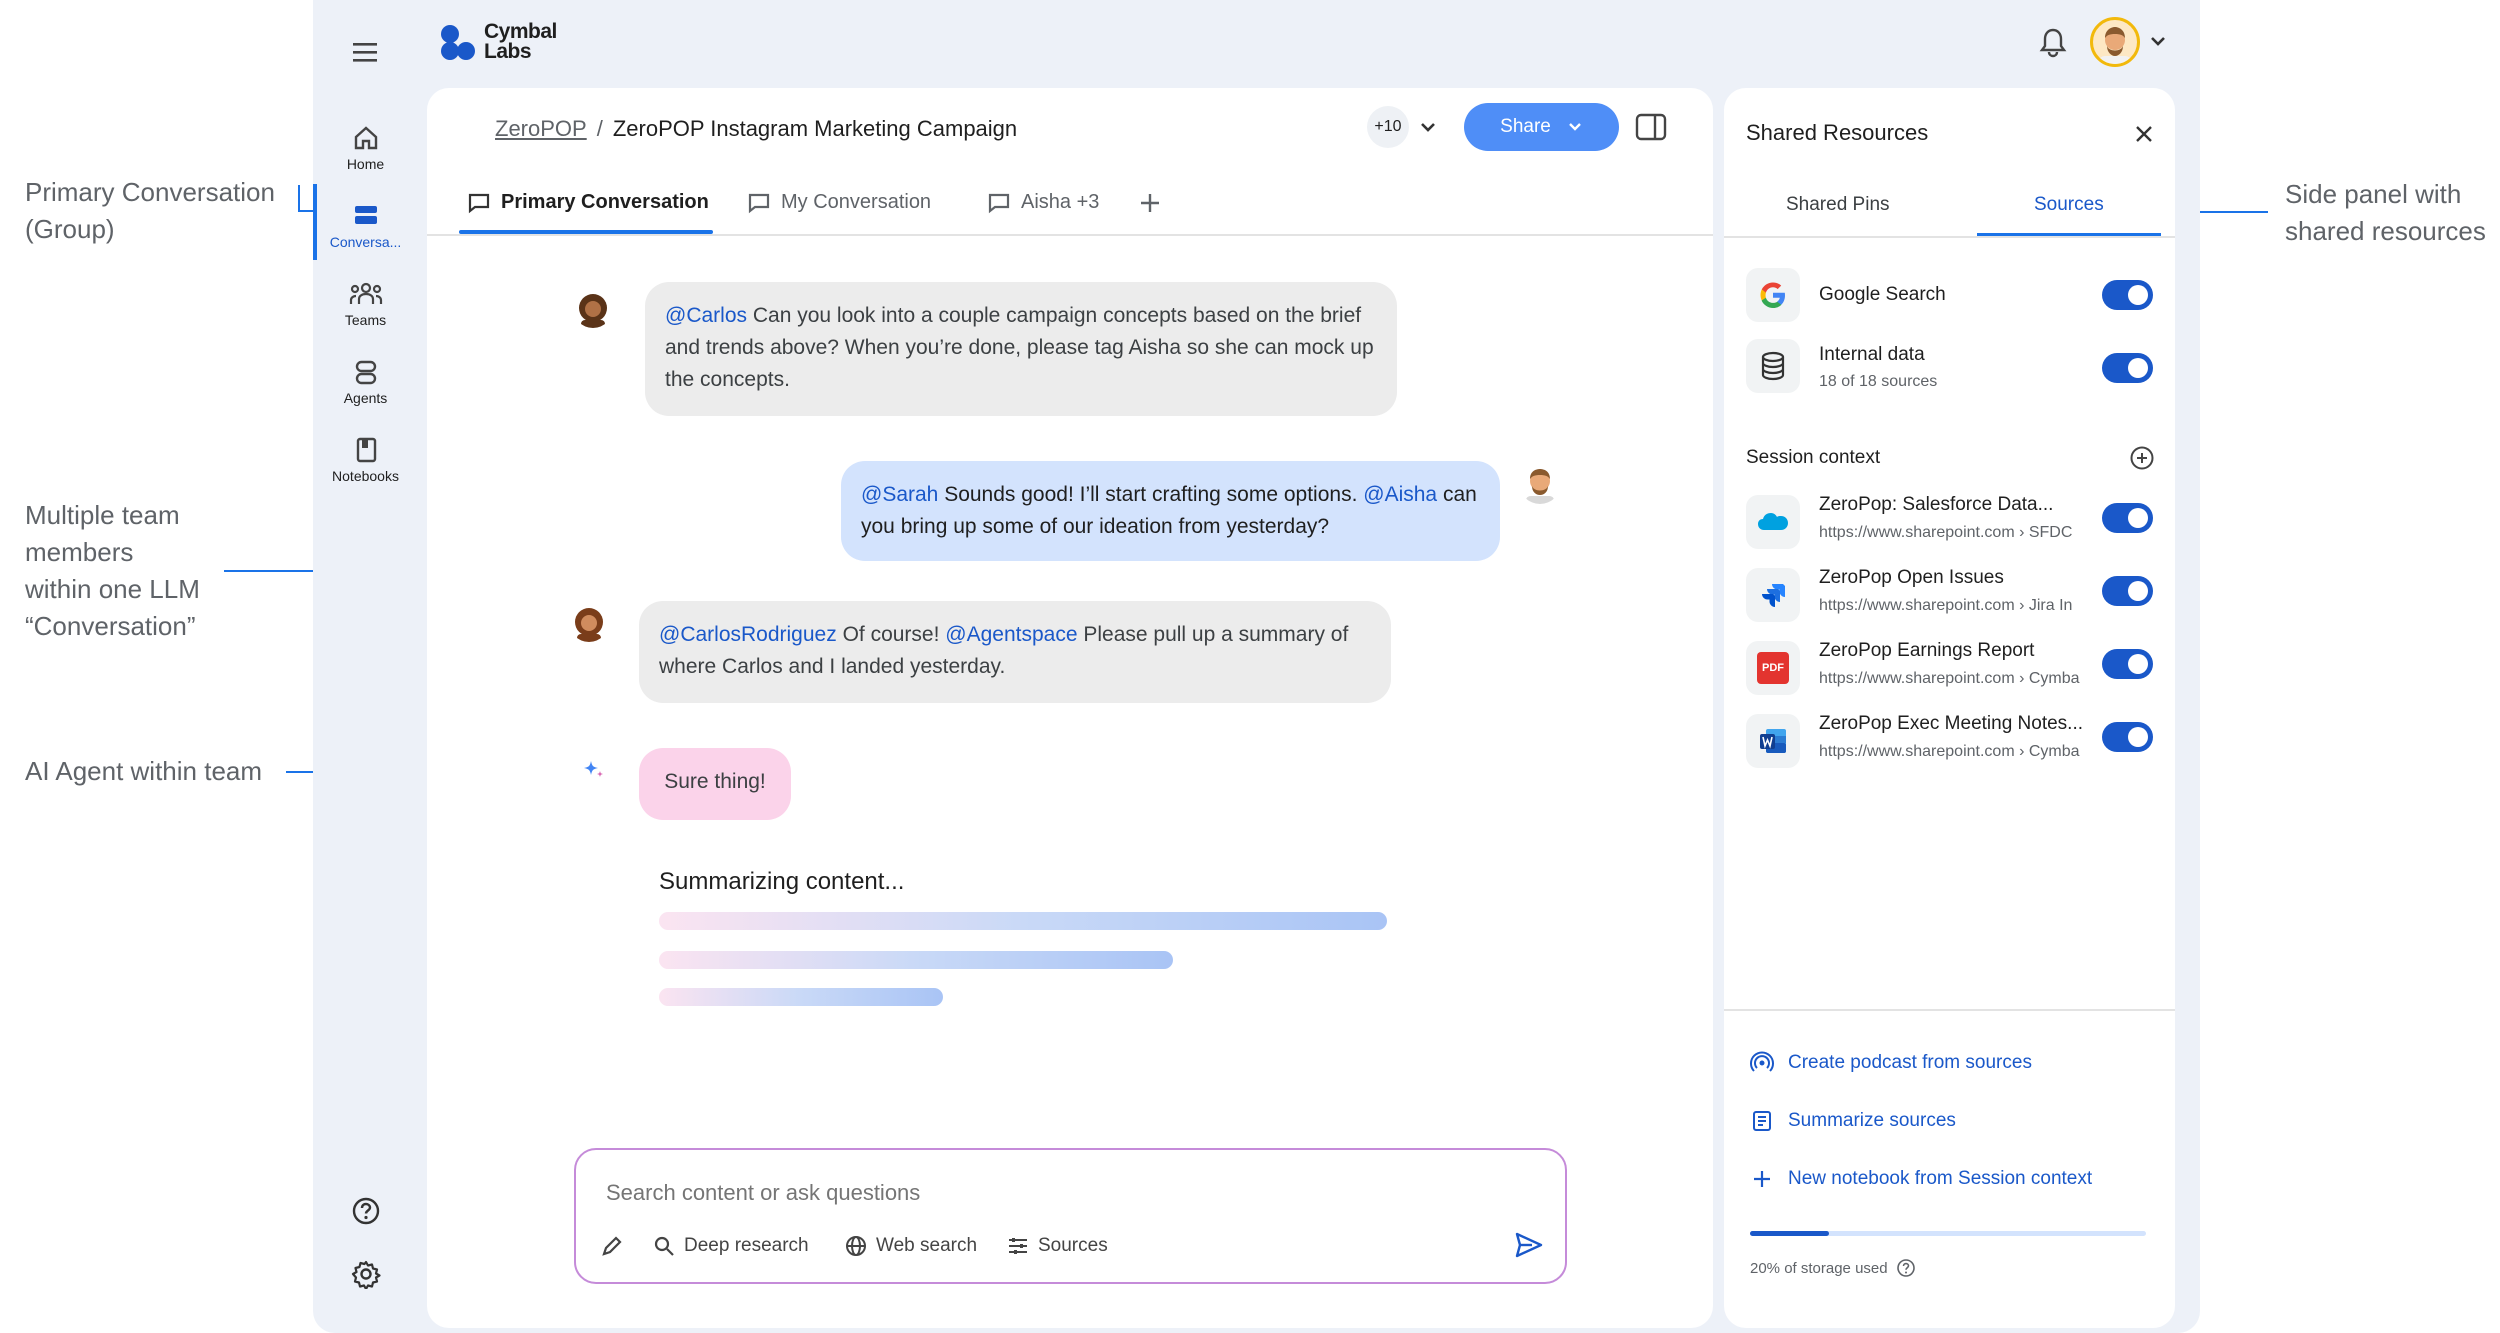  I want to click on chat-input, so click(1046, 1193).